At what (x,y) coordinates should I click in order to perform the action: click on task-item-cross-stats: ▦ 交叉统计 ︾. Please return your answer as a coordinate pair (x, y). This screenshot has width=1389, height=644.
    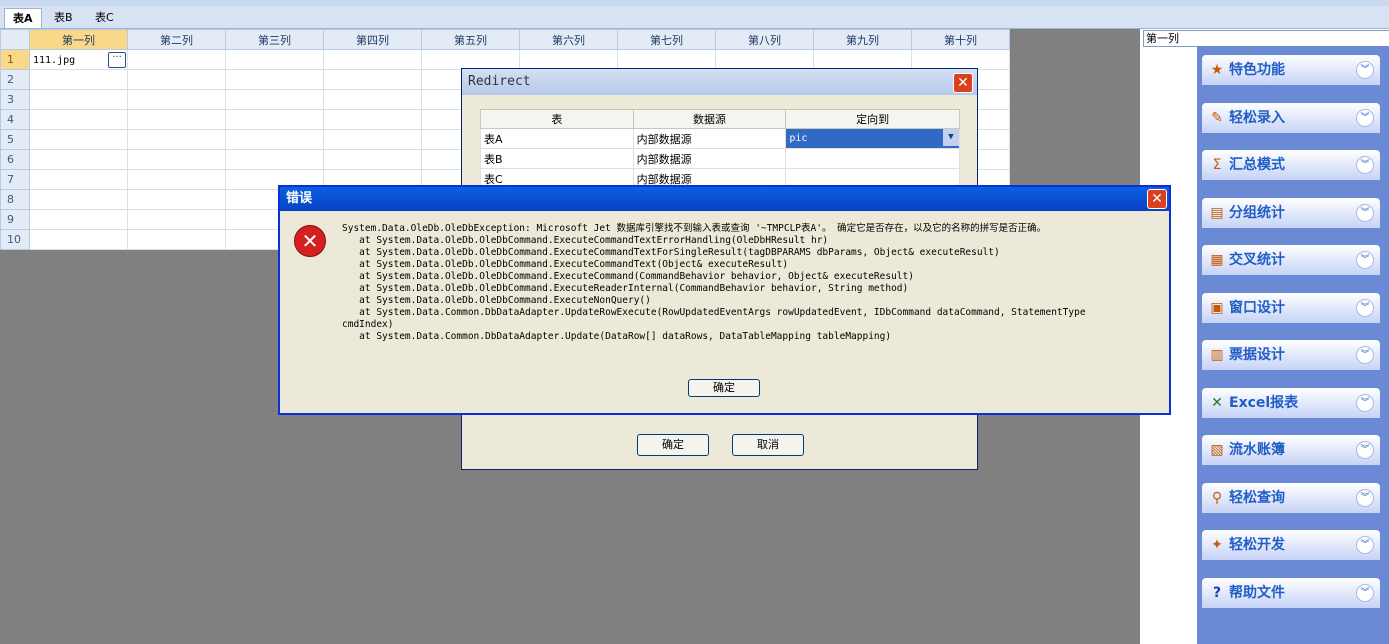
    Looking at the image, I should click on (1291, 260).